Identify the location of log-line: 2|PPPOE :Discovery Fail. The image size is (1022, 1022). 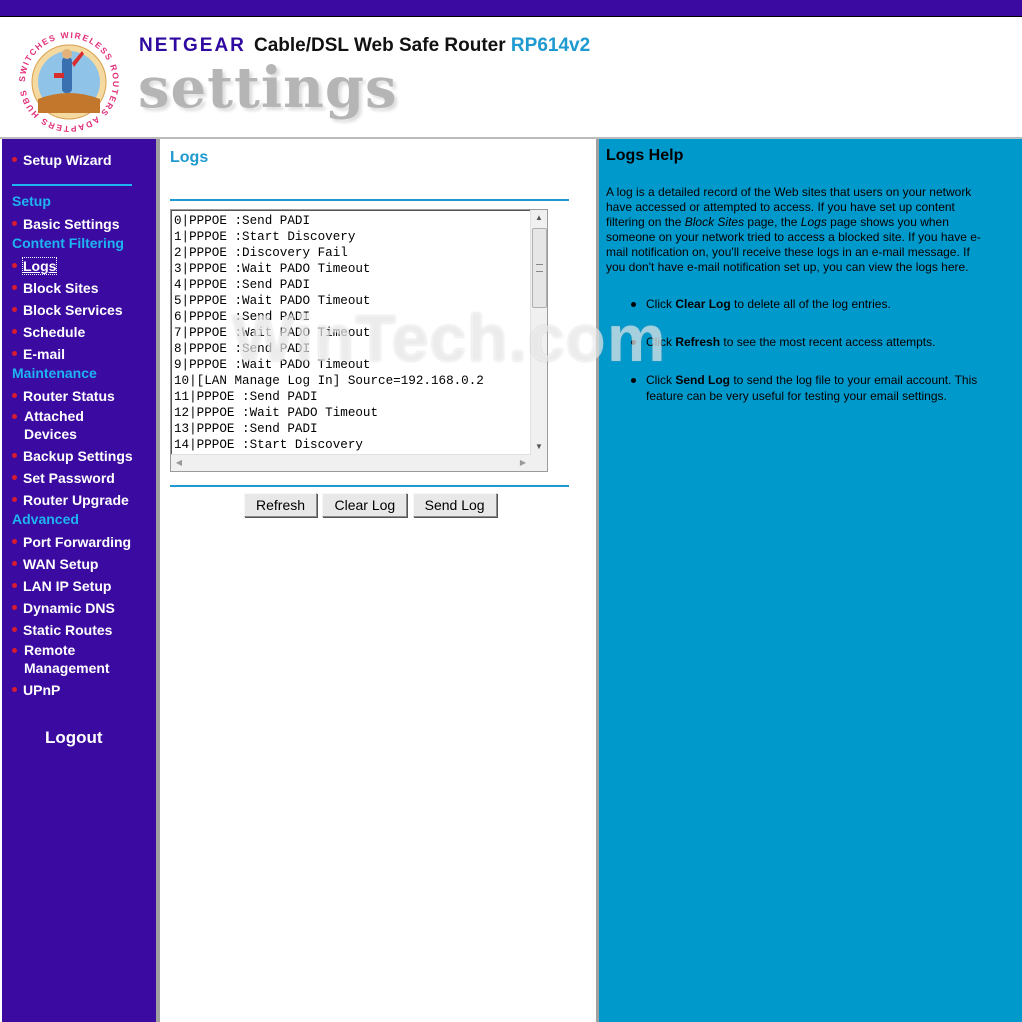
(261, 253).